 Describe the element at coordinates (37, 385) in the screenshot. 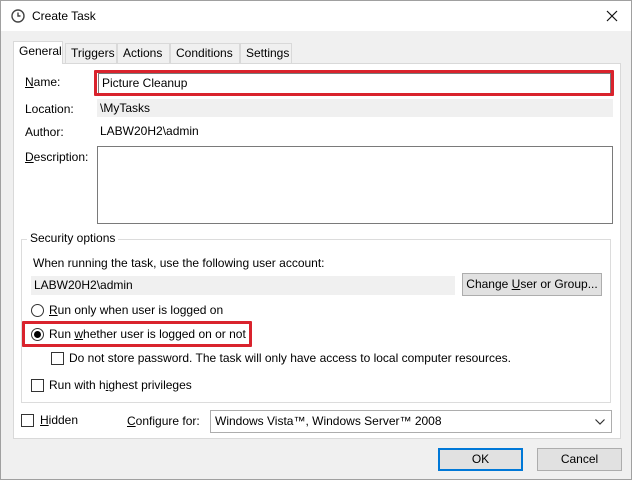

I see `highest-privileges-checkbox` at that location.